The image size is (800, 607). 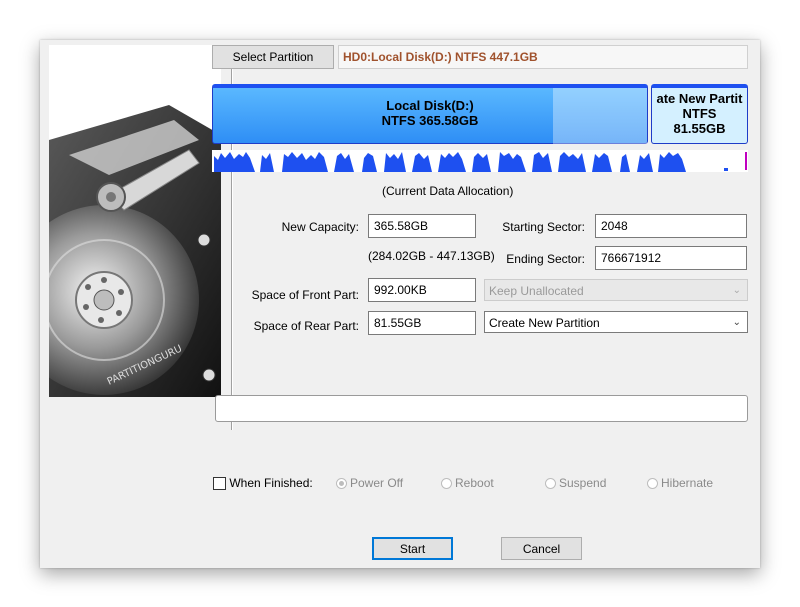 I want to click on selected-partition-display: HD0:Local Disk(D:) NTFS 447.1GB, so click(x=543, y=57).